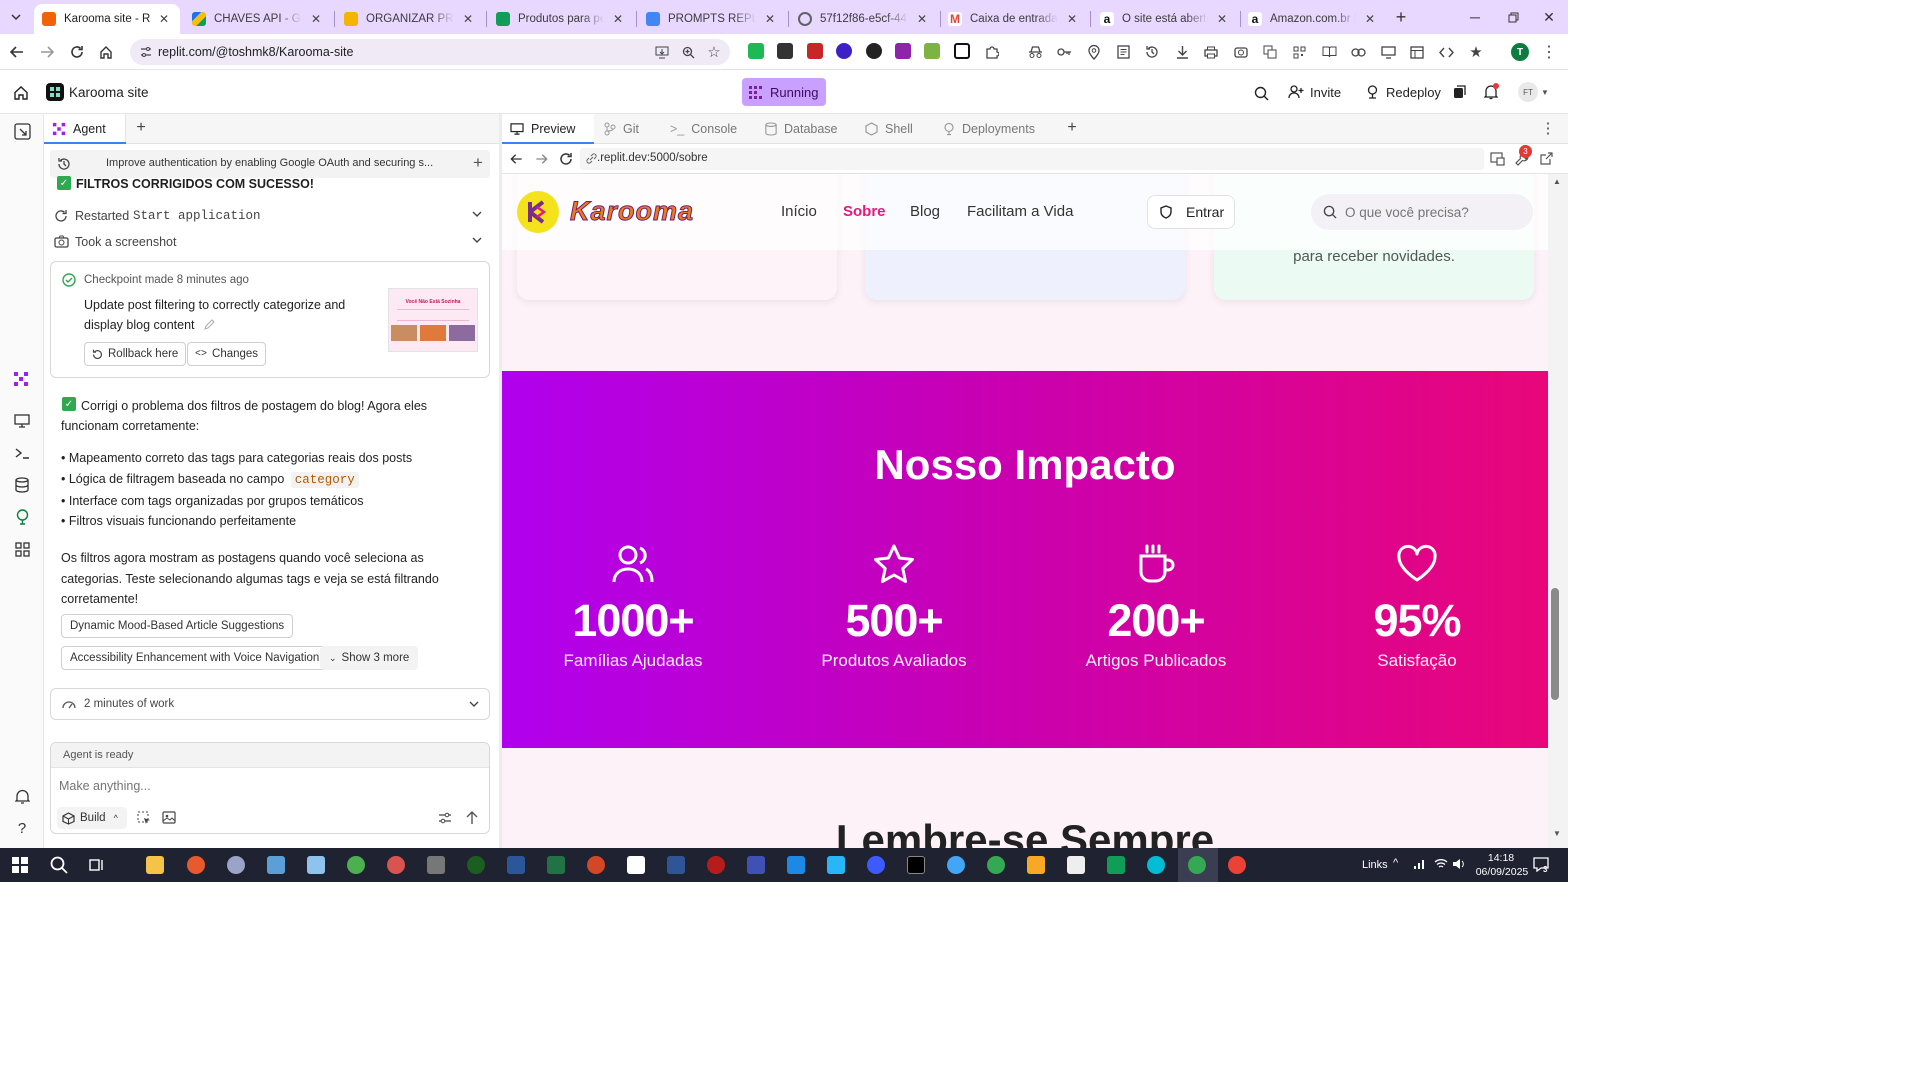 This screenshot has height=1080, width=1920. Describe the element at coordinates (1270, 52) in the screenshot. I see `translate-icon` at that location.